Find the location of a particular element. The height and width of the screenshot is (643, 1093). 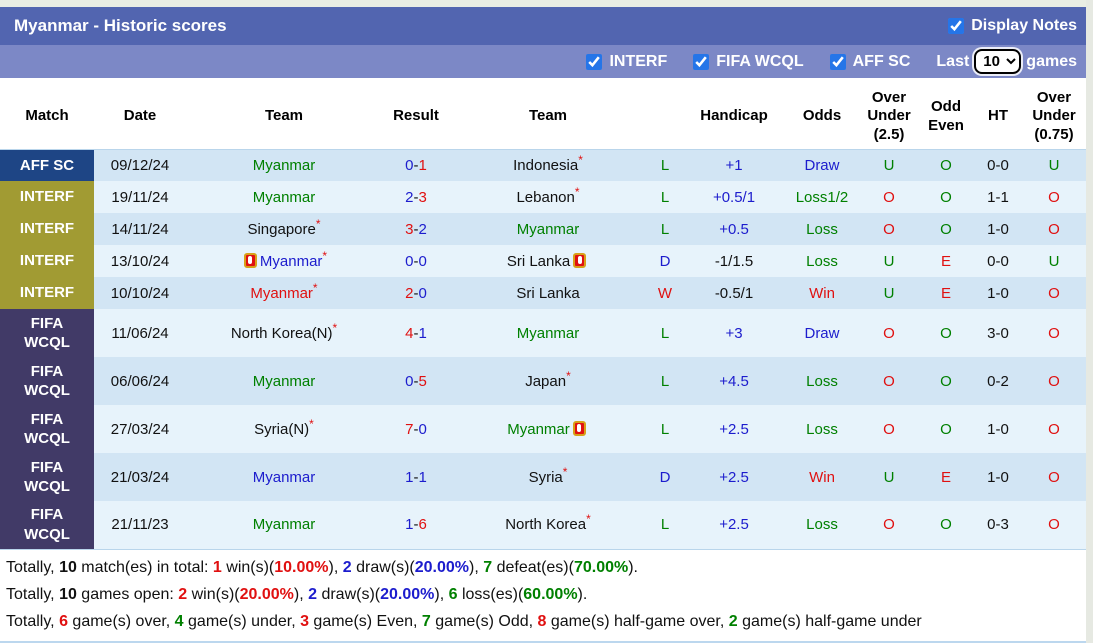

display-notes-checkbox is located at coordinates (956, 26).